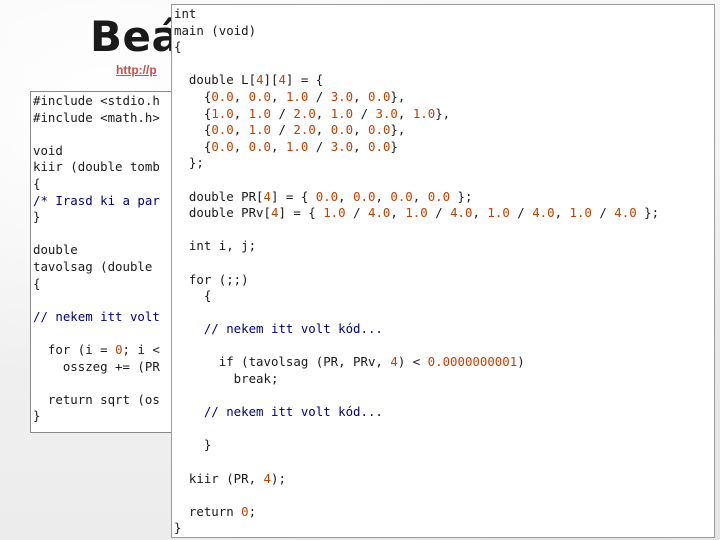 The height and width of the screenshot is (540, 720). What do you see at coordinates (96, 167) in the screenshot?
I see `left-code-line: kiir (double tomb` at bounding box center [96, 167].